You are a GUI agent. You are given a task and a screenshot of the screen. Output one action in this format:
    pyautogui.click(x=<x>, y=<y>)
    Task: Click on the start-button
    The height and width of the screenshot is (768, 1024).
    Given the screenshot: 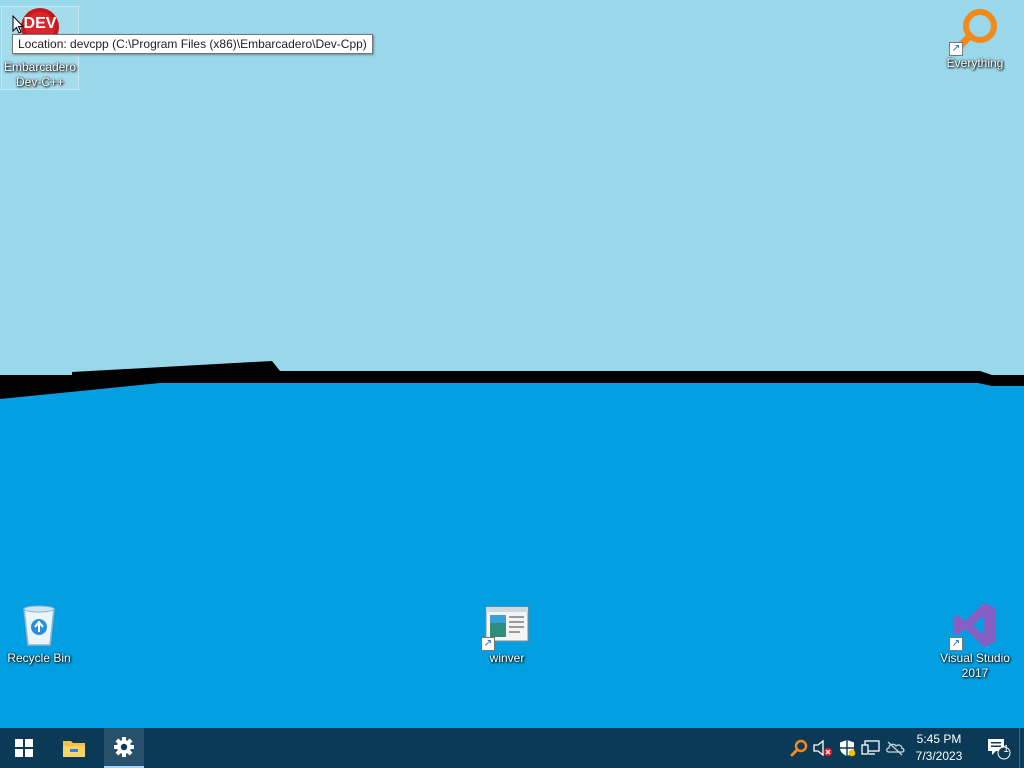 What is the action you would take?
    pyautogui.click(x=24, y=748)
    